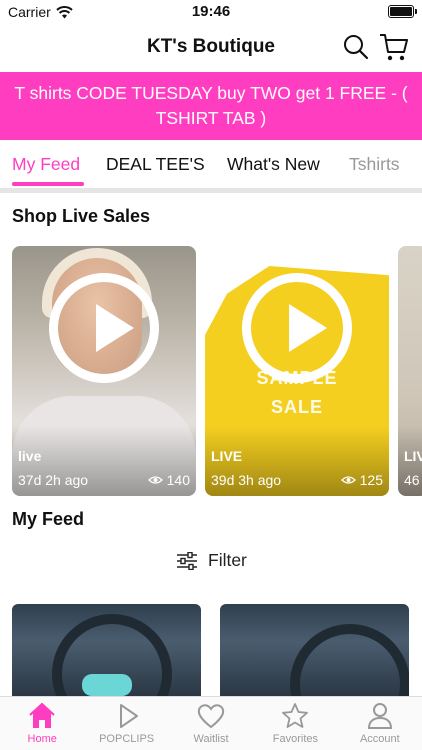 This screenshot has height=750, width=422. I want to click on card-time: 39d 3h ago, so click(246, 480).